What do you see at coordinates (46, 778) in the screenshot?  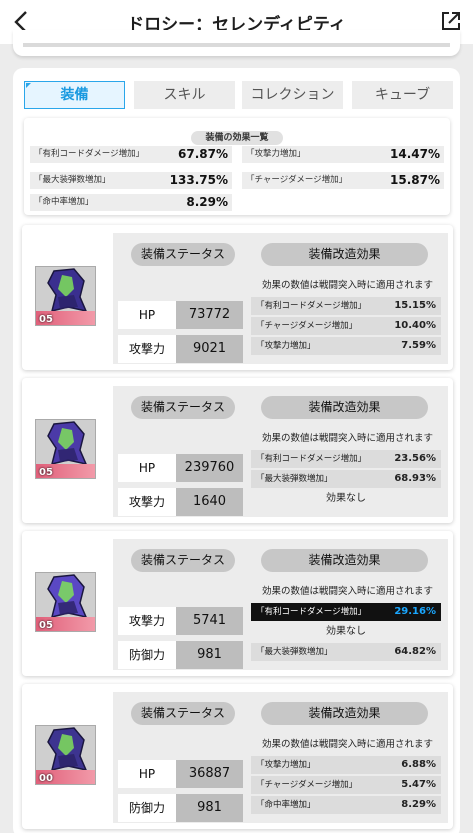 I see `equipment-level: 00` at bounding box center [46, 778].